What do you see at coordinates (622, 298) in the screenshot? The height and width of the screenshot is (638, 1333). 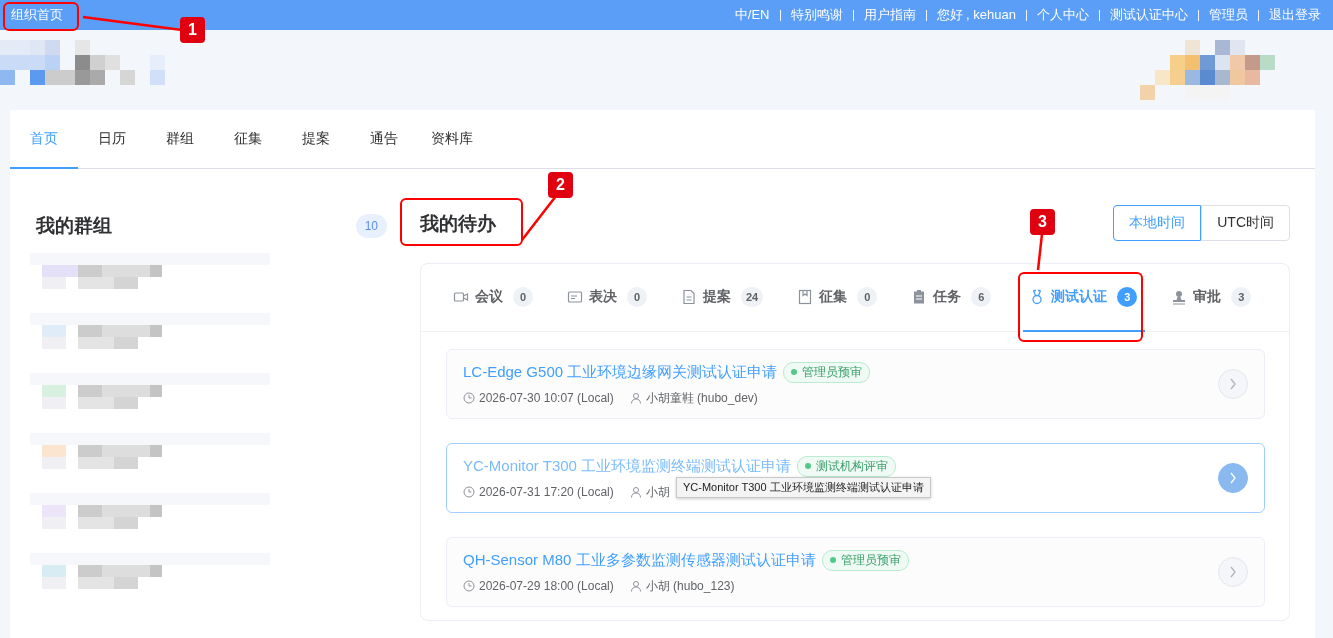 I see `todo-tab: 表决 0` at bounding box center [622, 298].